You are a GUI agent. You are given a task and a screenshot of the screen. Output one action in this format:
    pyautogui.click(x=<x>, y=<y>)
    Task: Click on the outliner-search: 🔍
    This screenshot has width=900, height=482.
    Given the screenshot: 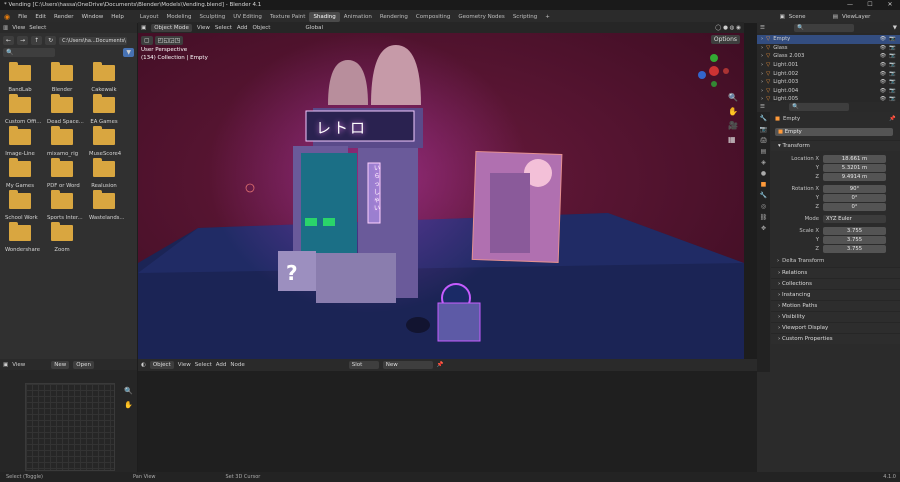 What is the action you would take?
    pyautogui.click(x=823, y=27)
    